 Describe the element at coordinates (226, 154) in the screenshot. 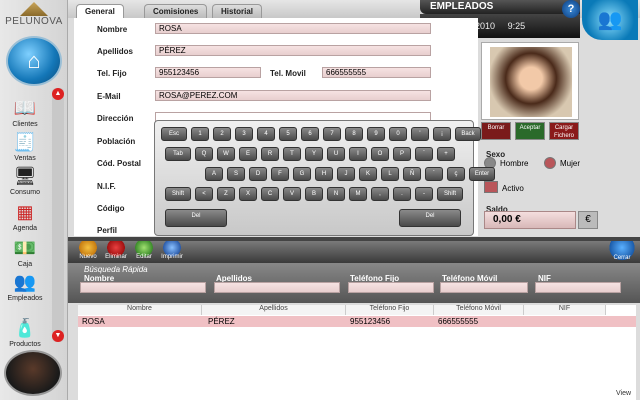

I see `key-w: W` at that location.